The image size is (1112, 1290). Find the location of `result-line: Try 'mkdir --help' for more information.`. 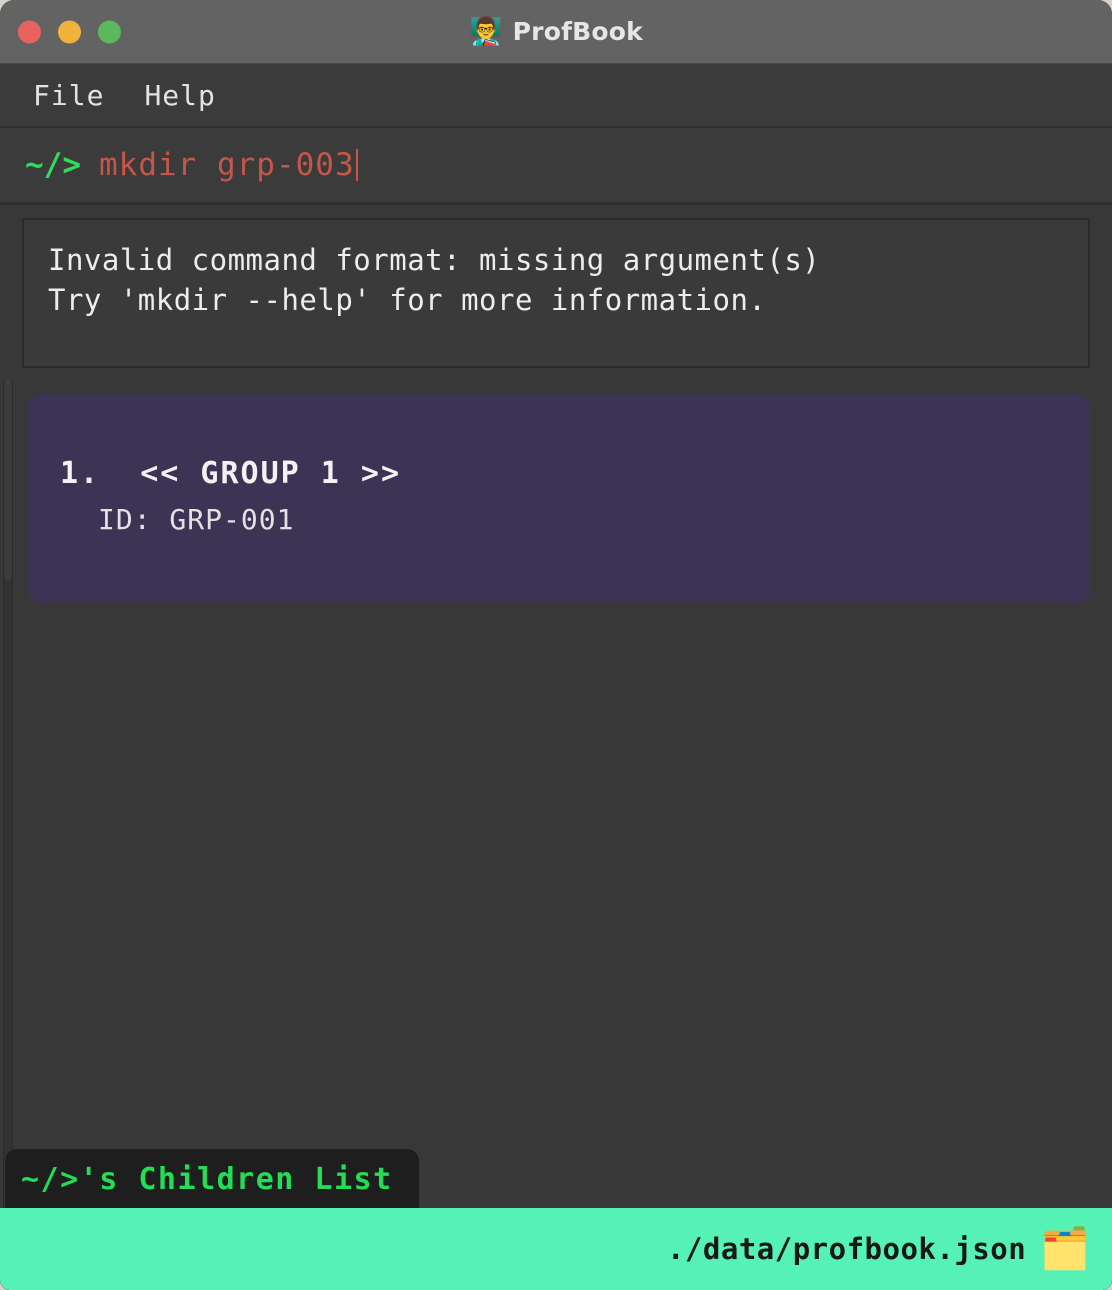

result-line: Try 'mkdir --help' for more information. is located at coordinates (407, 300).